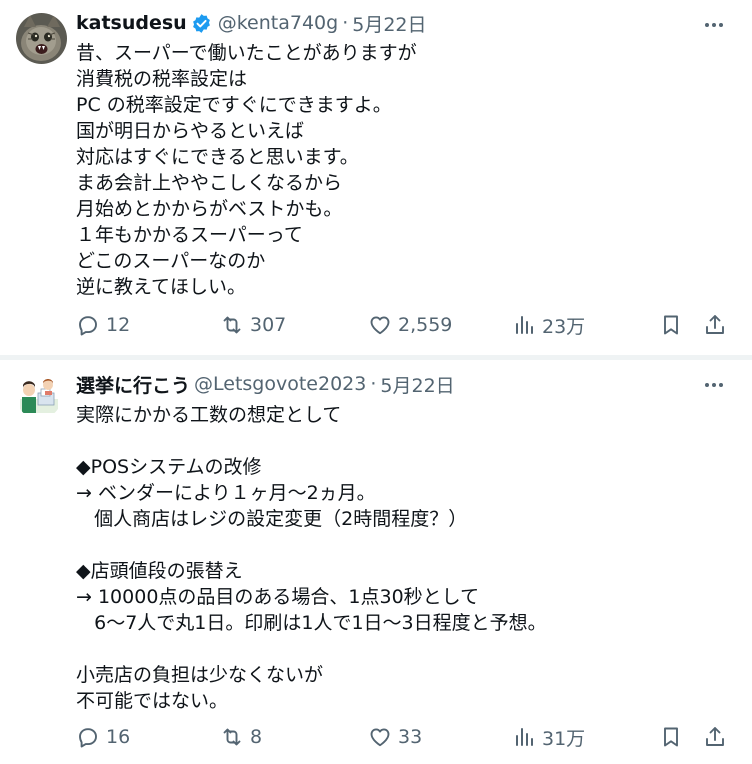  I want to click on post-actions: 12 307 2,559 23万, so click(406, 325).